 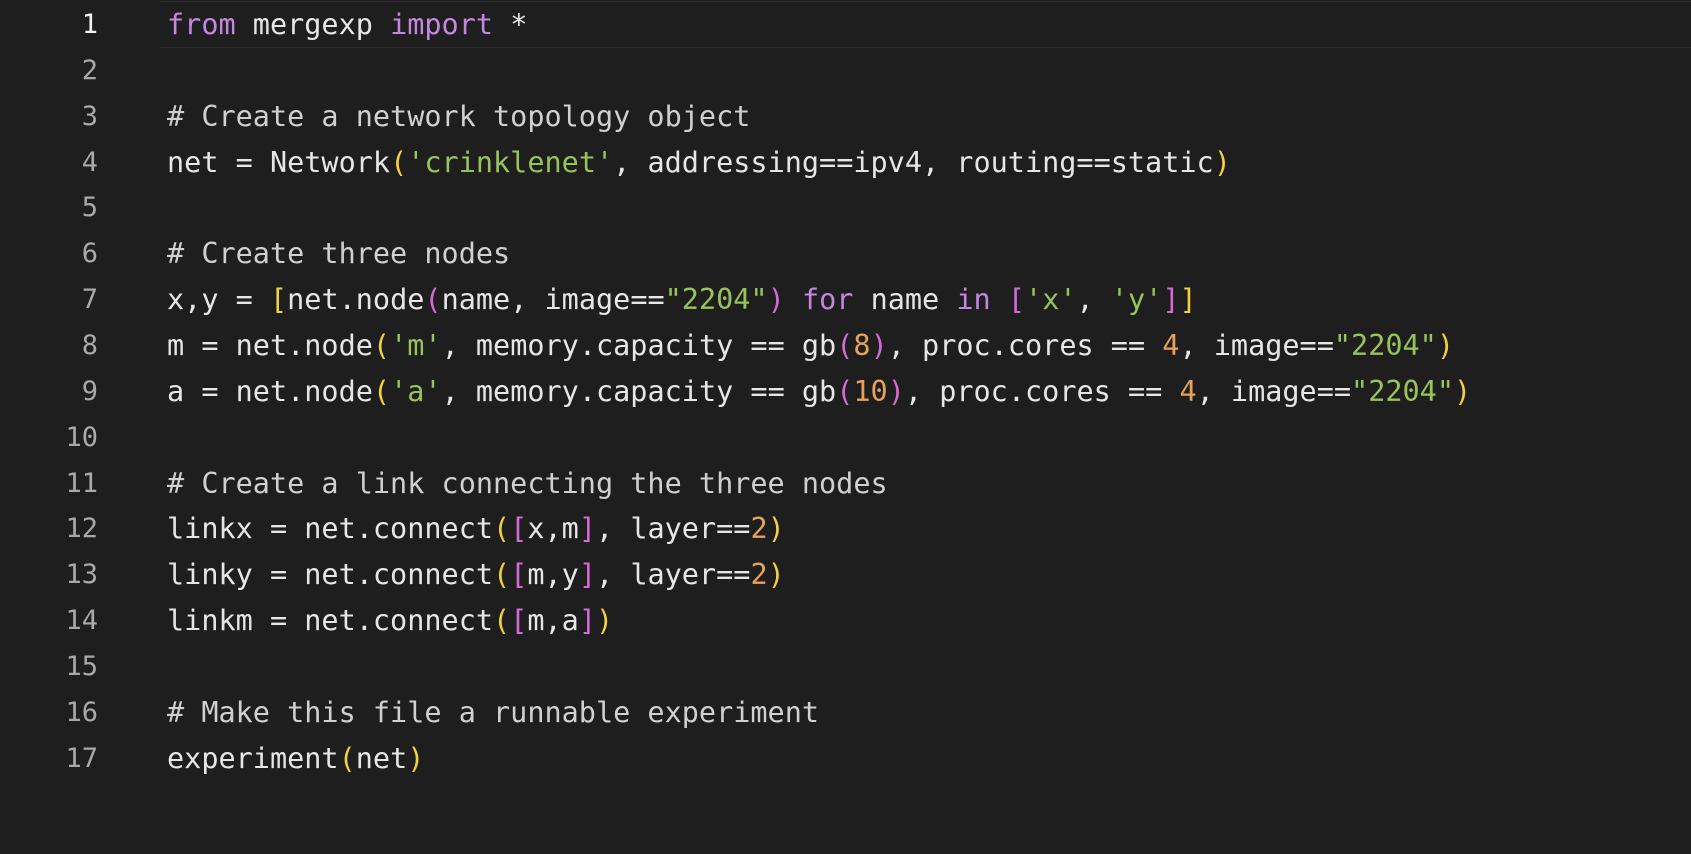 What do you see at coordinates (339, 254) in the screenshot?
I see `token-comment: # Create three nodes` at bounding box center [339, 254].